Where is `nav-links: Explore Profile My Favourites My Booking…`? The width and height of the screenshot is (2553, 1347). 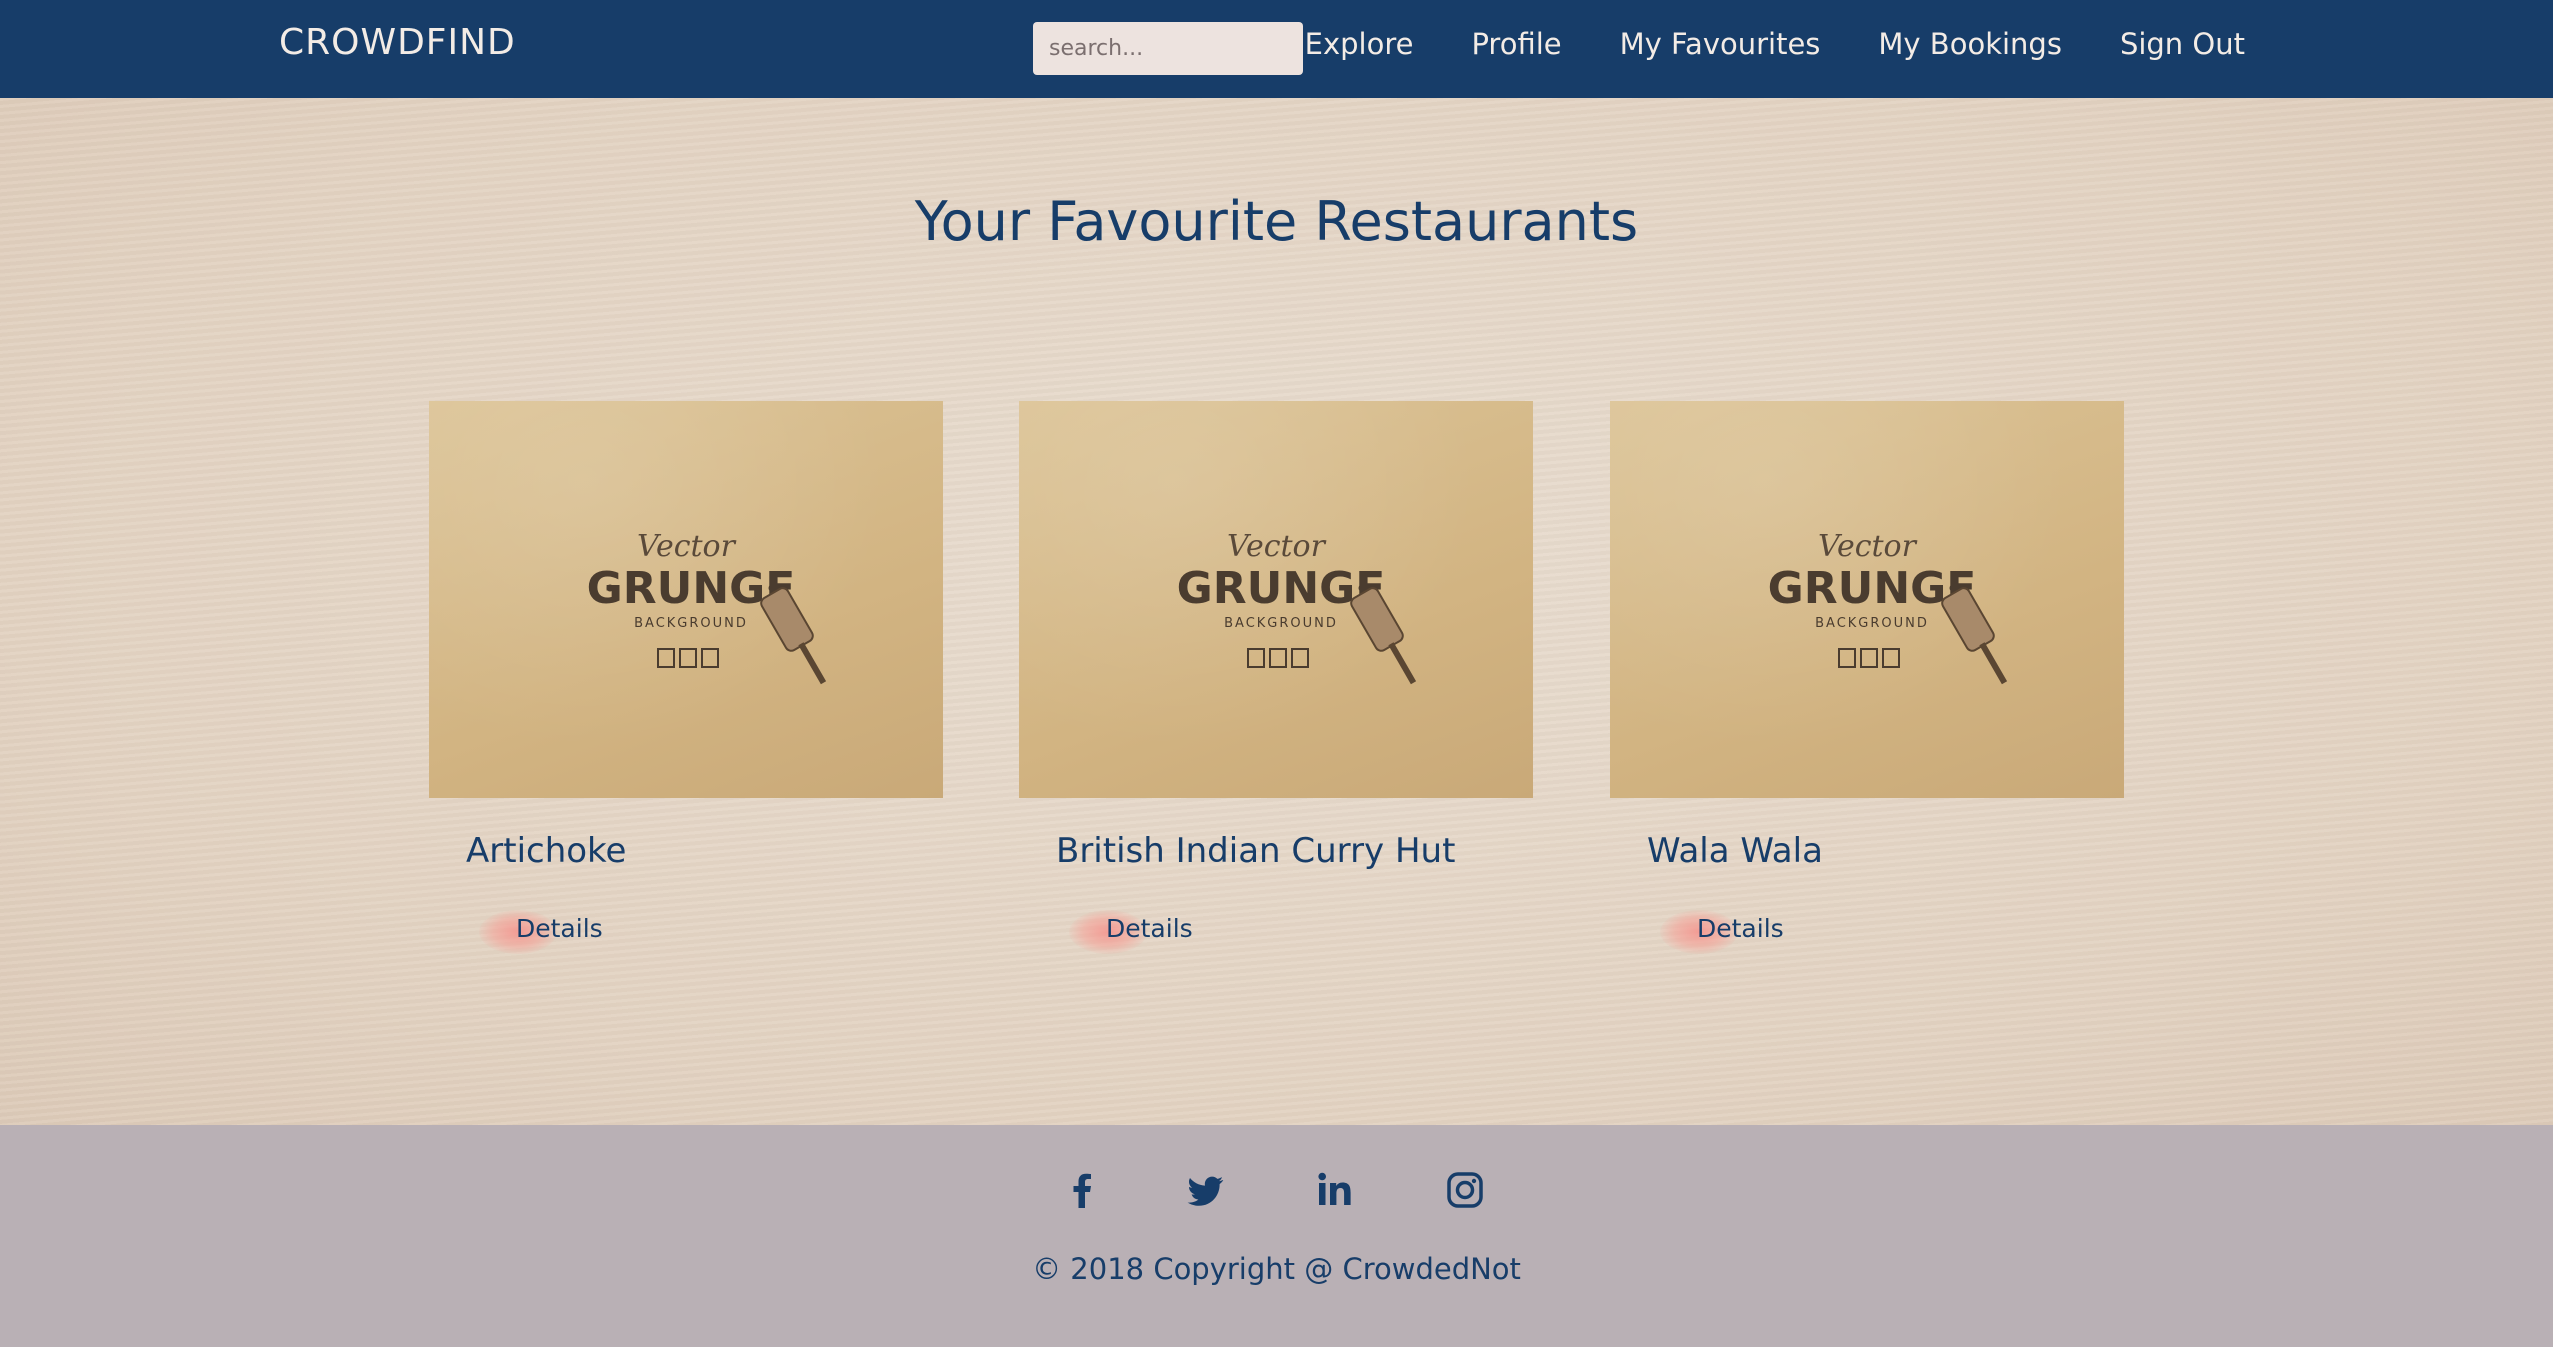
nav-links: Explore Profile My Favourites My Booking… is located at coordinates (1775, 44).